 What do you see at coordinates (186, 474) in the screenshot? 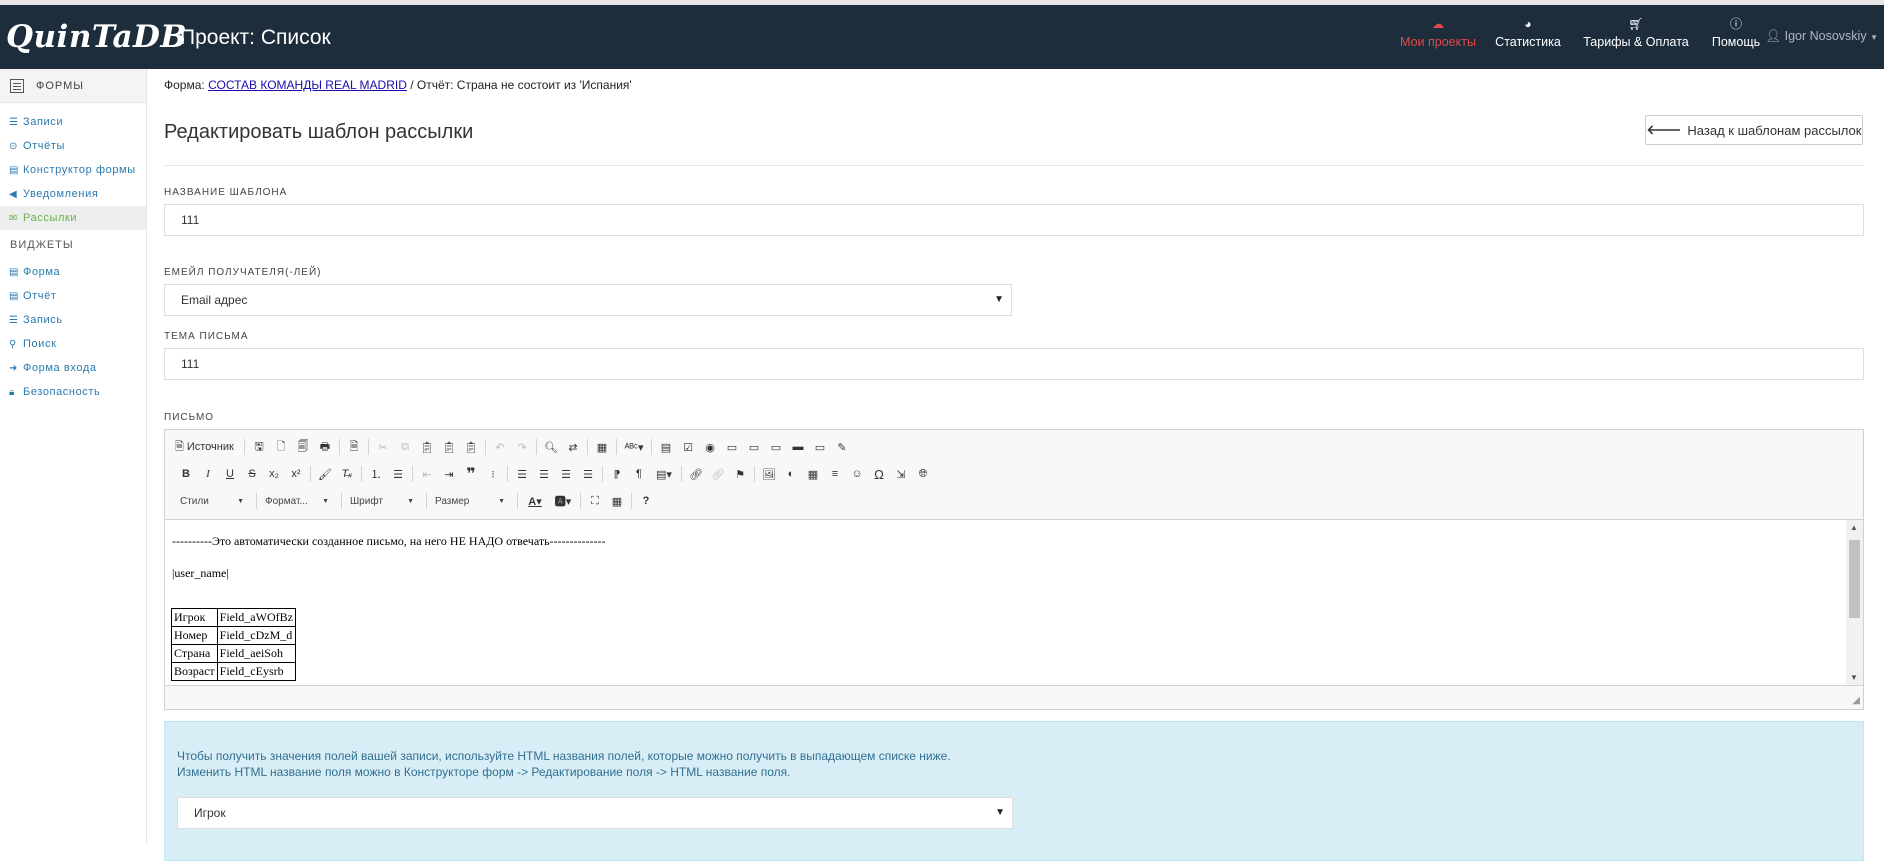
I see `bold-icon: B` at bounding box center [186, 474].